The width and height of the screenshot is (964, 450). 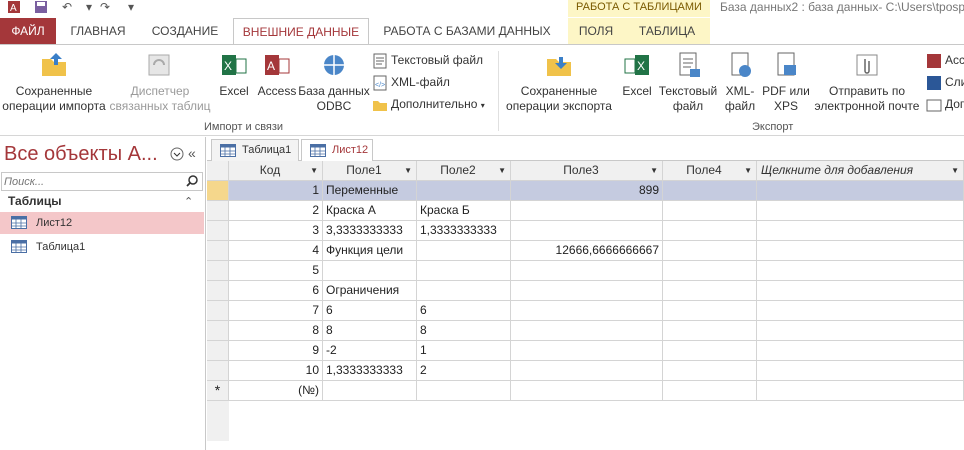 I want to click on undo-icon: ↶, so click(x=67, y=8).